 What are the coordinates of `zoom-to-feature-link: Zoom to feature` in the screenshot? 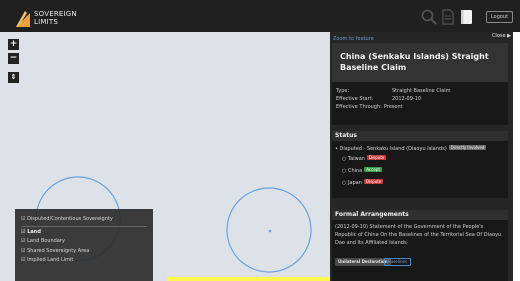 It's located at (353, 39).